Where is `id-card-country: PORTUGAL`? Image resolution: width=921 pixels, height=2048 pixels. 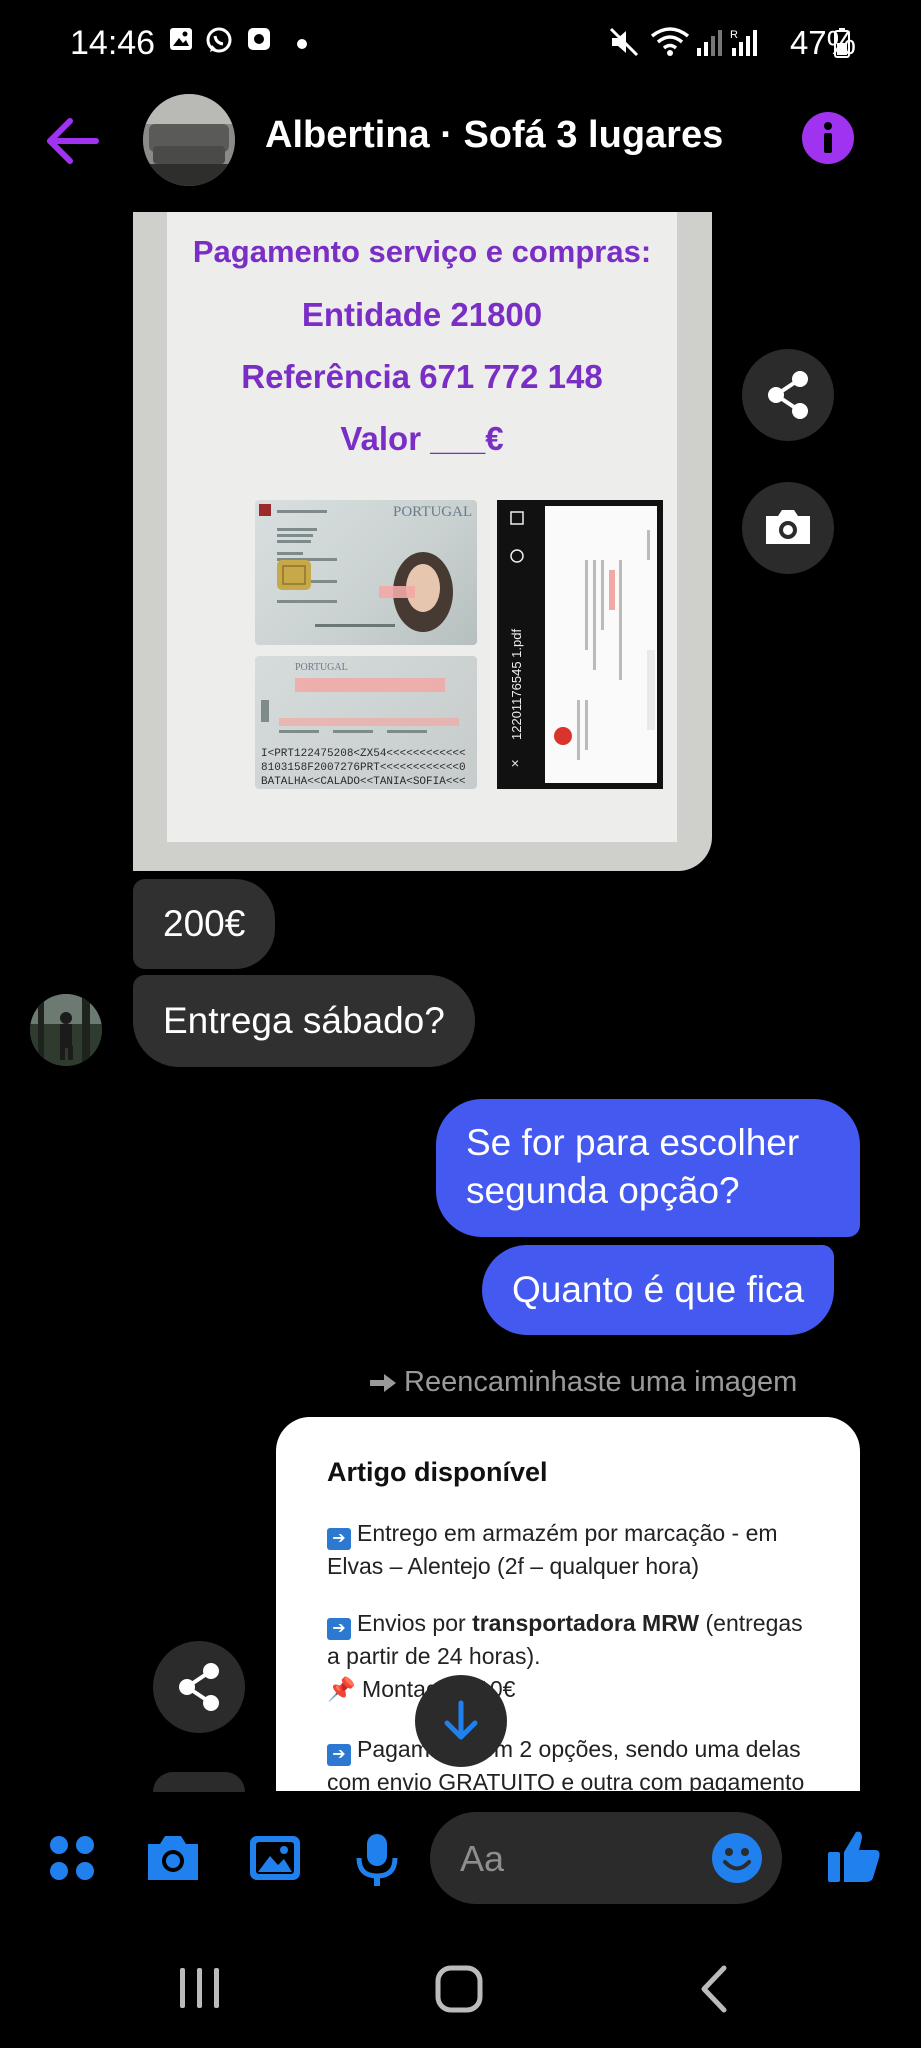 id-card-country: PORTUGAL is located at coordinates (432, 512).